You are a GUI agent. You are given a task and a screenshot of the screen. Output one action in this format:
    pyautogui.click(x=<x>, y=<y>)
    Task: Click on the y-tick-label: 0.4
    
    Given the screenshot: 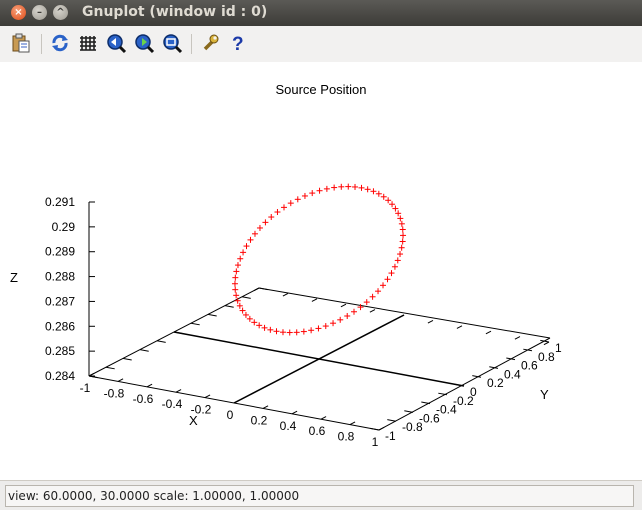 What is the action you would take?
    pyautogui.click(x=512, y=374)
    